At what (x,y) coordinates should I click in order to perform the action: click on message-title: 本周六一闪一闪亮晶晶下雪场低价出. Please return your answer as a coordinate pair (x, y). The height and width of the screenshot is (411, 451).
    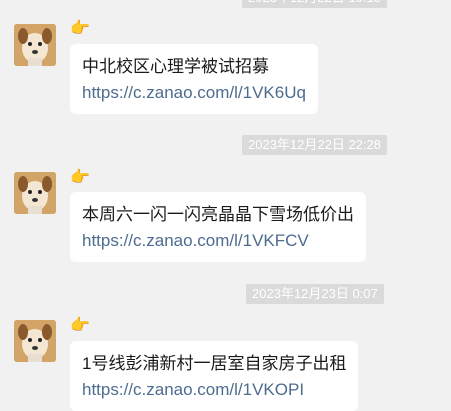
    Looking at the image, I should click on (218, 214).